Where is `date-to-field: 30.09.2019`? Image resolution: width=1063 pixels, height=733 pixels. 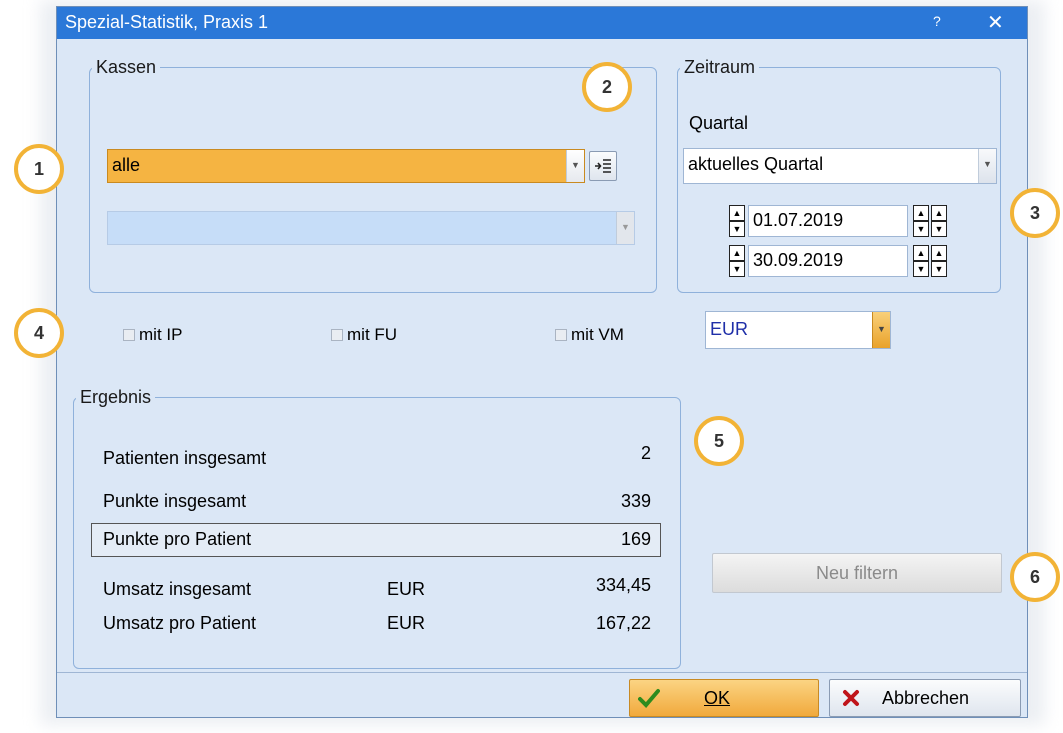 date-to-field: 30.09.2019 is located at coordinates (828, 261).